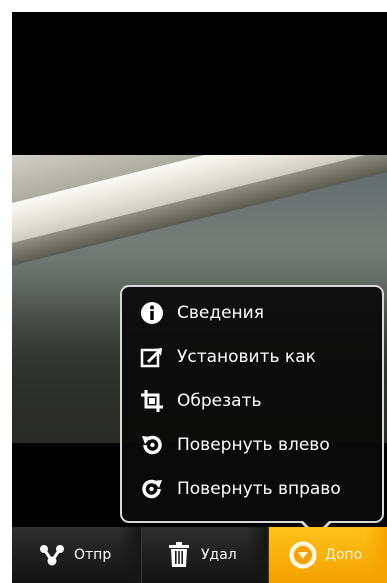 The height and width of the screenshot is (583, 387). Describe the element at coordinates (219, 555) in the screenshot. I see `delete-label: Удал` at that location.